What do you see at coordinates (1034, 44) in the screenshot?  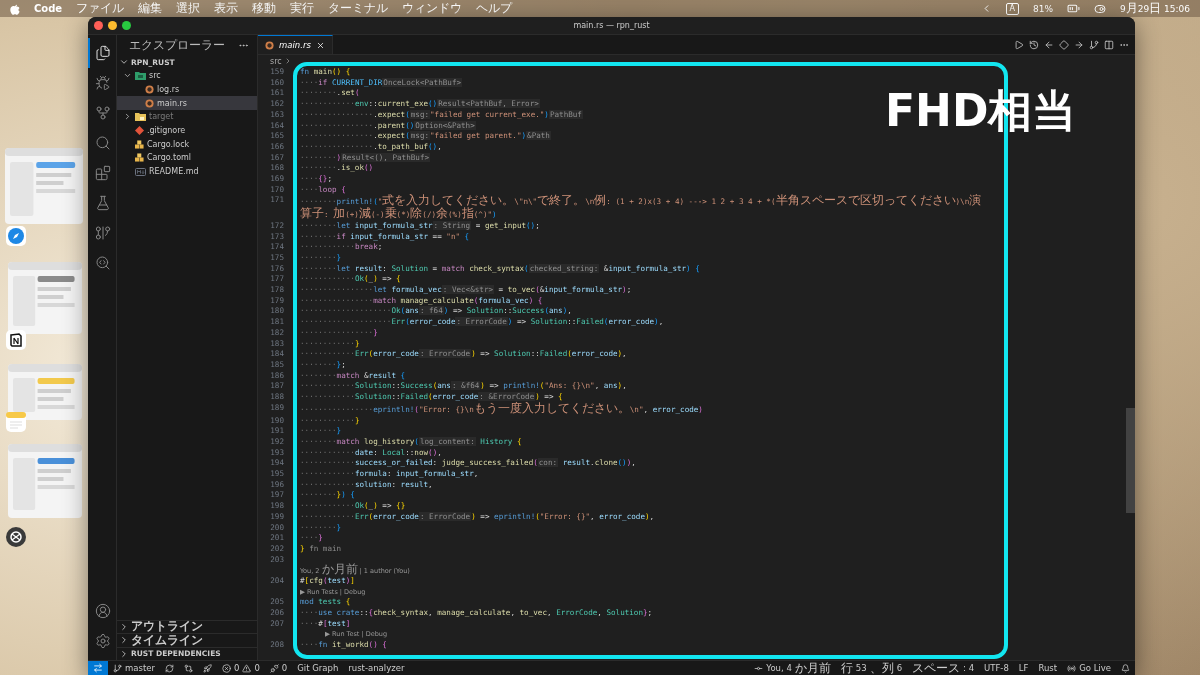 I see `history-icon` at bounding box center [1034, 44].